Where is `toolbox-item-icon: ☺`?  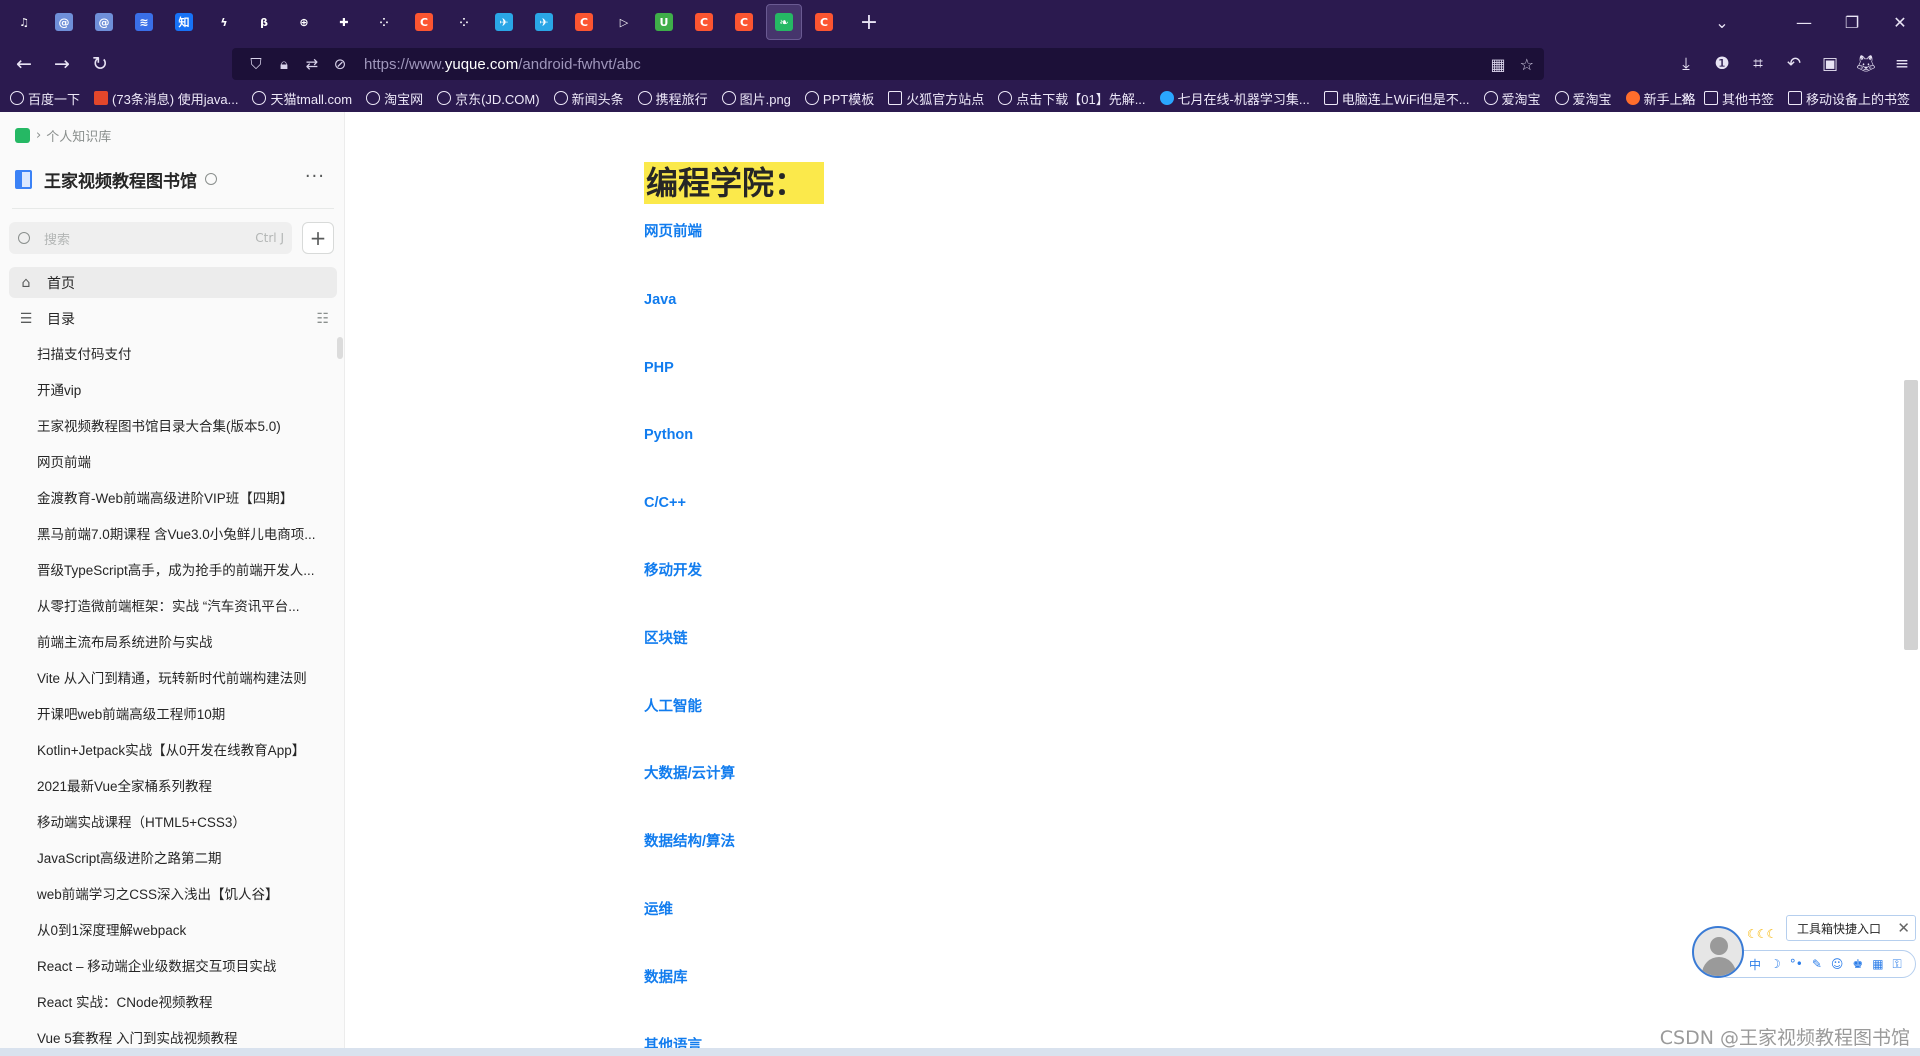 toolbox-item-icon: ☺ is located at coordinates (1837, 964).